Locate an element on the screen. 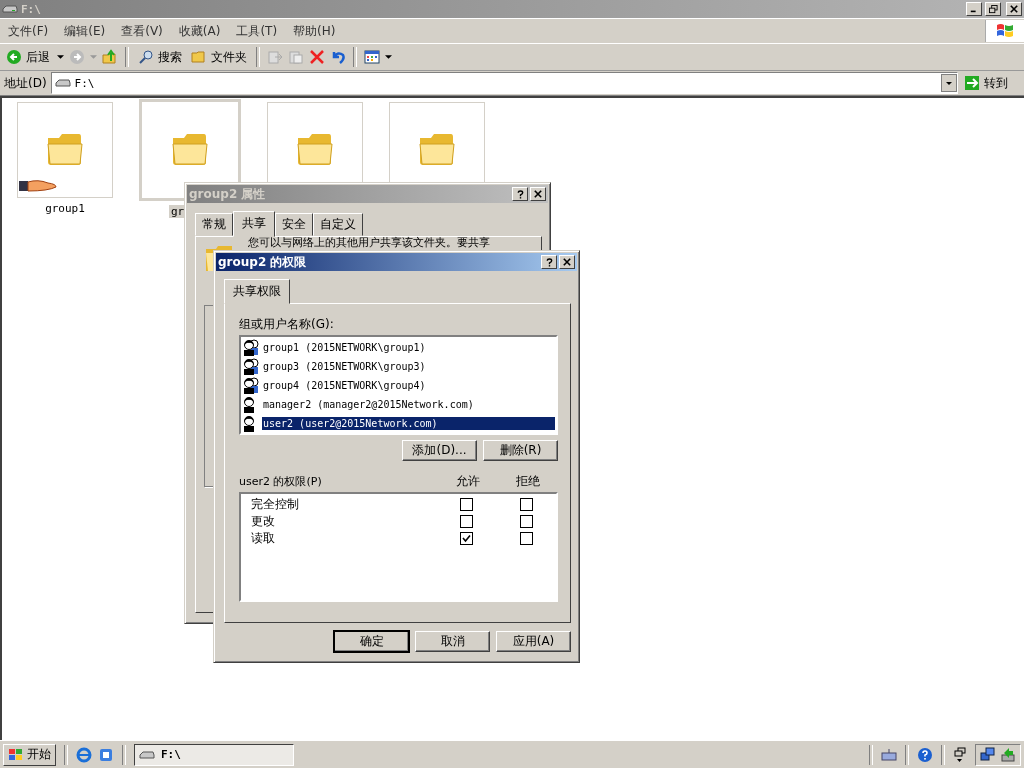 The image size is (1024, 768). user-item: group4 (2015NETWORK\group4) is located at coordinates (344, 385).